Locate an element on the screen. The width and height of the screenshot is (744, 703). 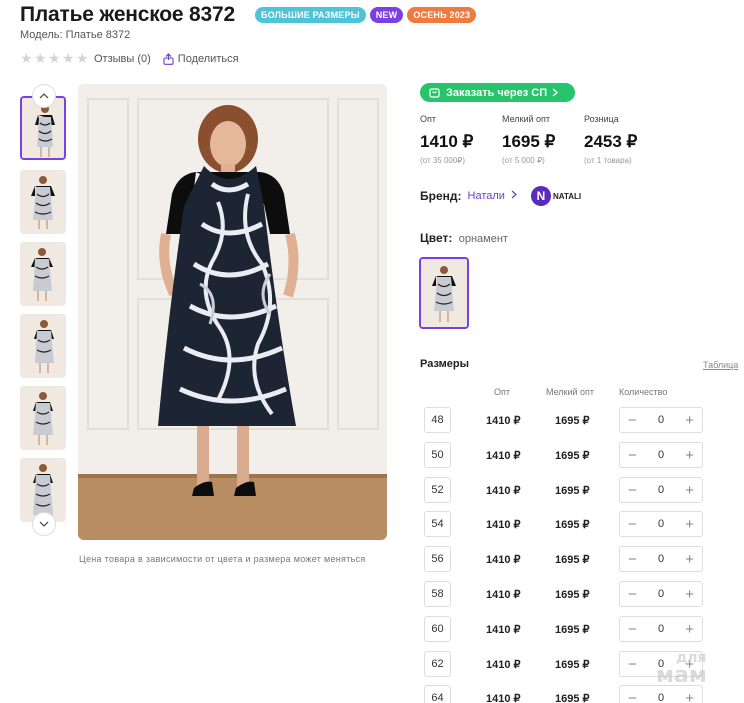
price-label: Опт is located at coordinates (428, 119).